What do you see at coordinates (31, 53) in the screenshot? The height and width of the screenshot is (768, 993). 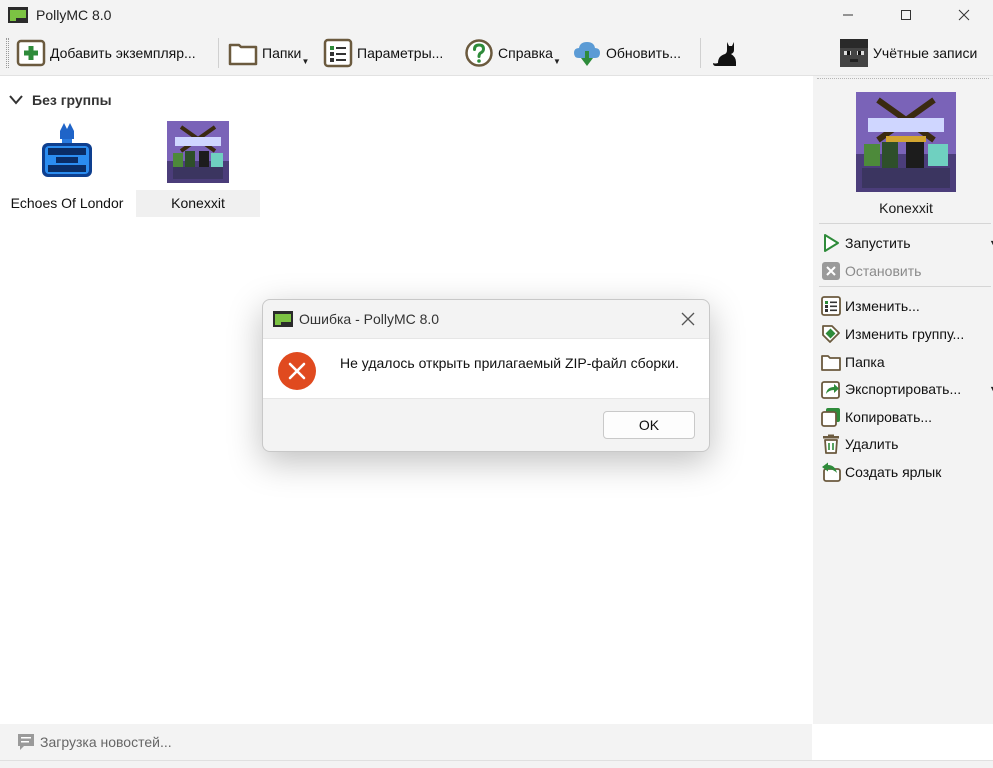 I see `add-instance-icon` at bounding box center [31, 53].